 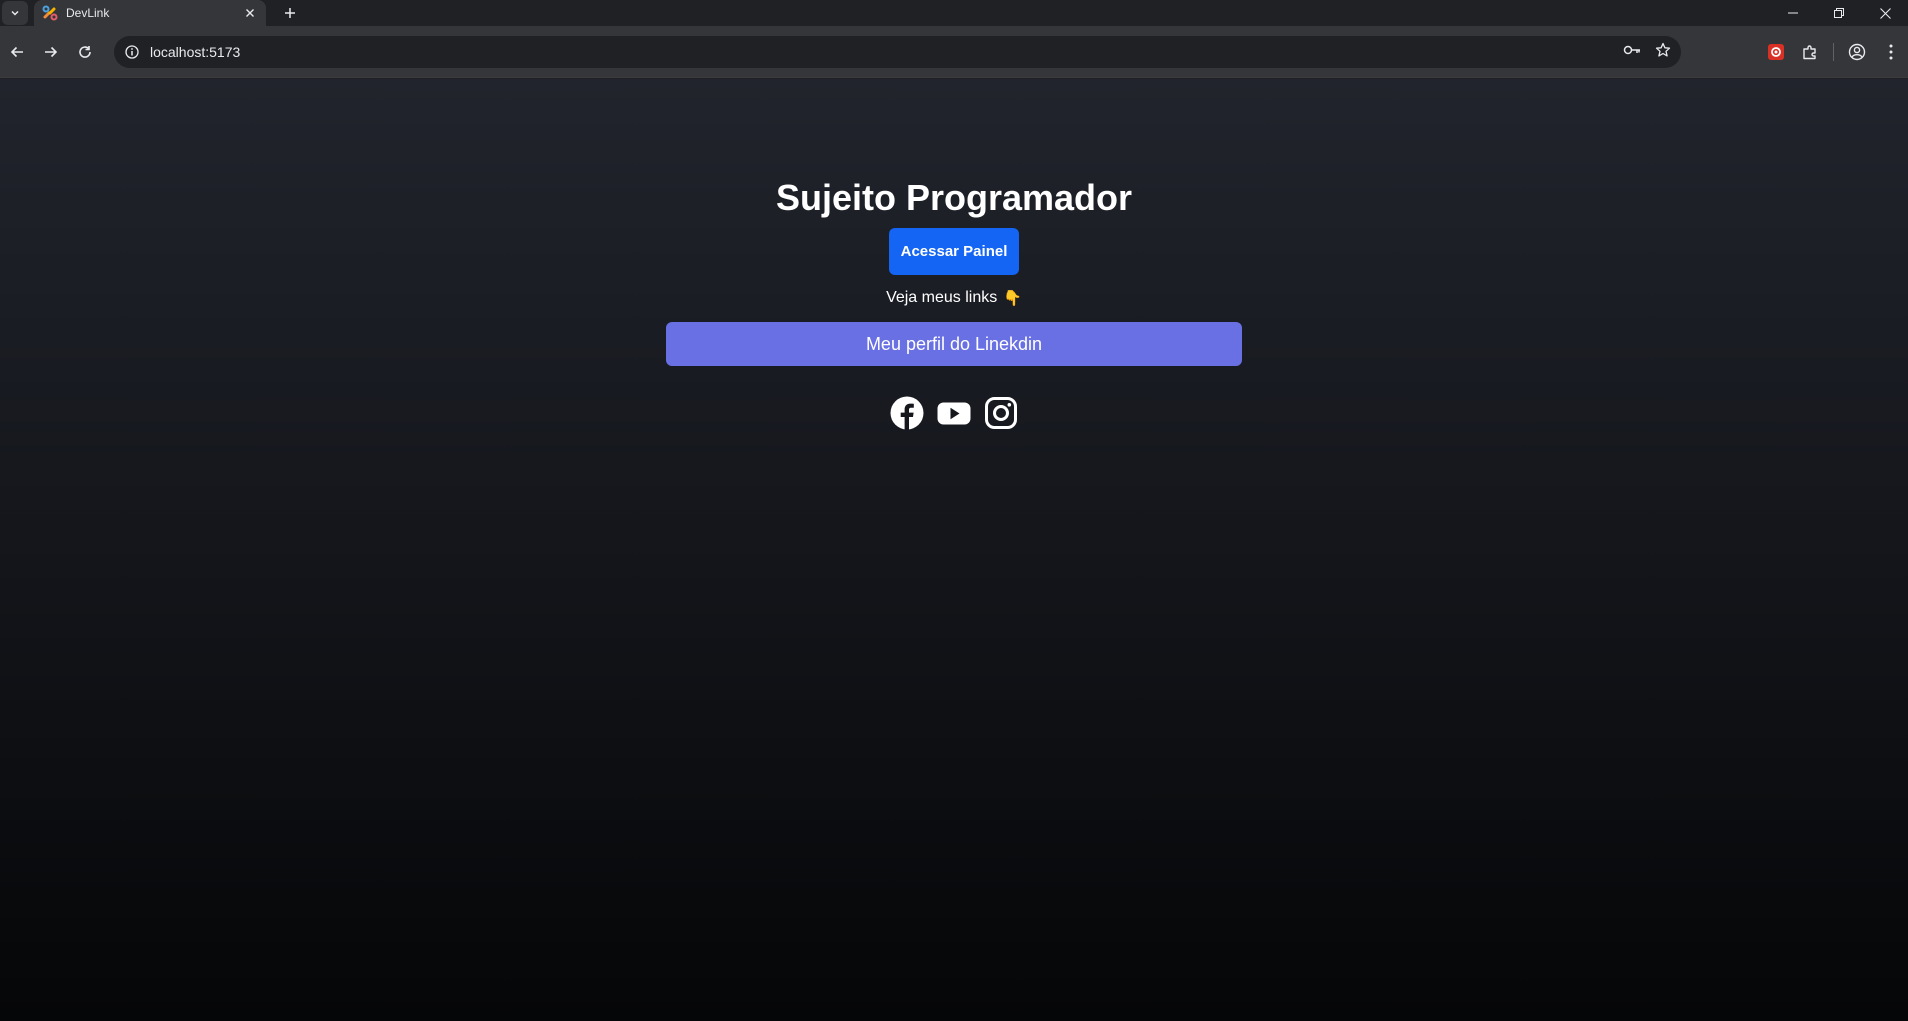 I want to click on links-caption: Veja meus links 👇, so click(x=954, y=298).